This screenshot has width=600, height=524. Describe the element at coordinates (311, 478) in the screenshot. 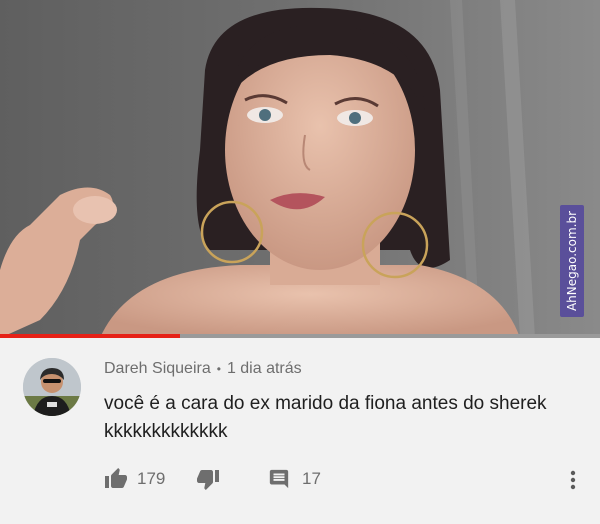

I see `reply-count: 17` at that location.